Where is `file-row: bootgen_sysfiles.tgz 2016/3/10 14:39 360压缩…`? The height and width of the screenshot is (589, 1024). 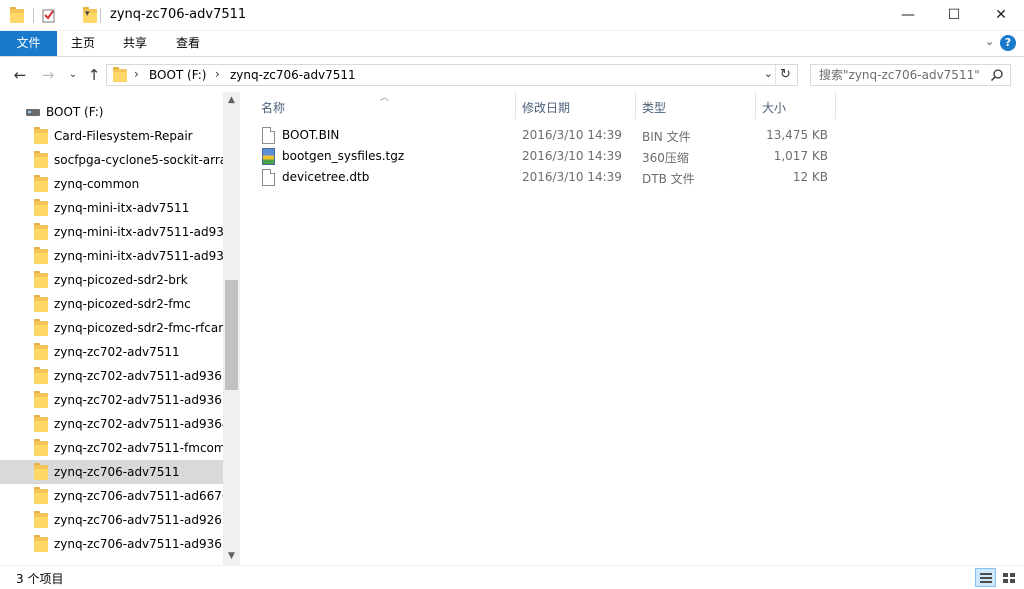
file-row: bootgen_sysfiles.tgz 2016/3/10 14:39 360压缩… is located at coordinates (536, 156).